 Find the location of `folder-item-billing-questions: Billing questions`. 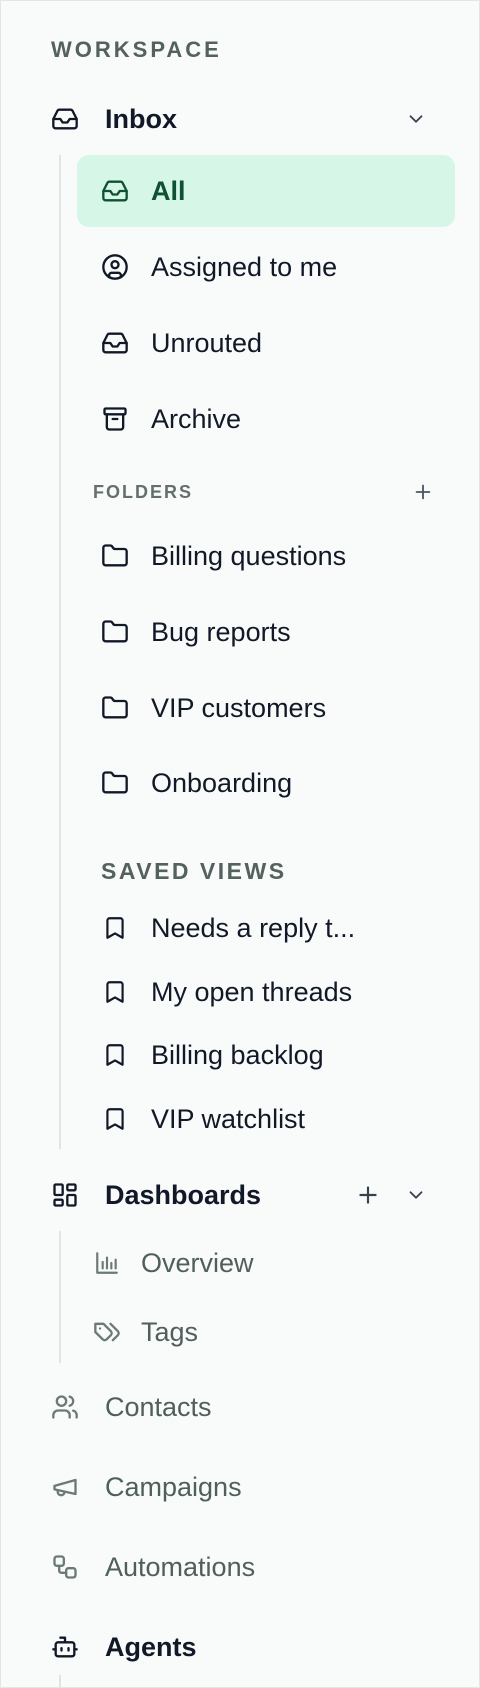

folder-item-billing-questions: Billing questions is located at coordinates (223, 556).